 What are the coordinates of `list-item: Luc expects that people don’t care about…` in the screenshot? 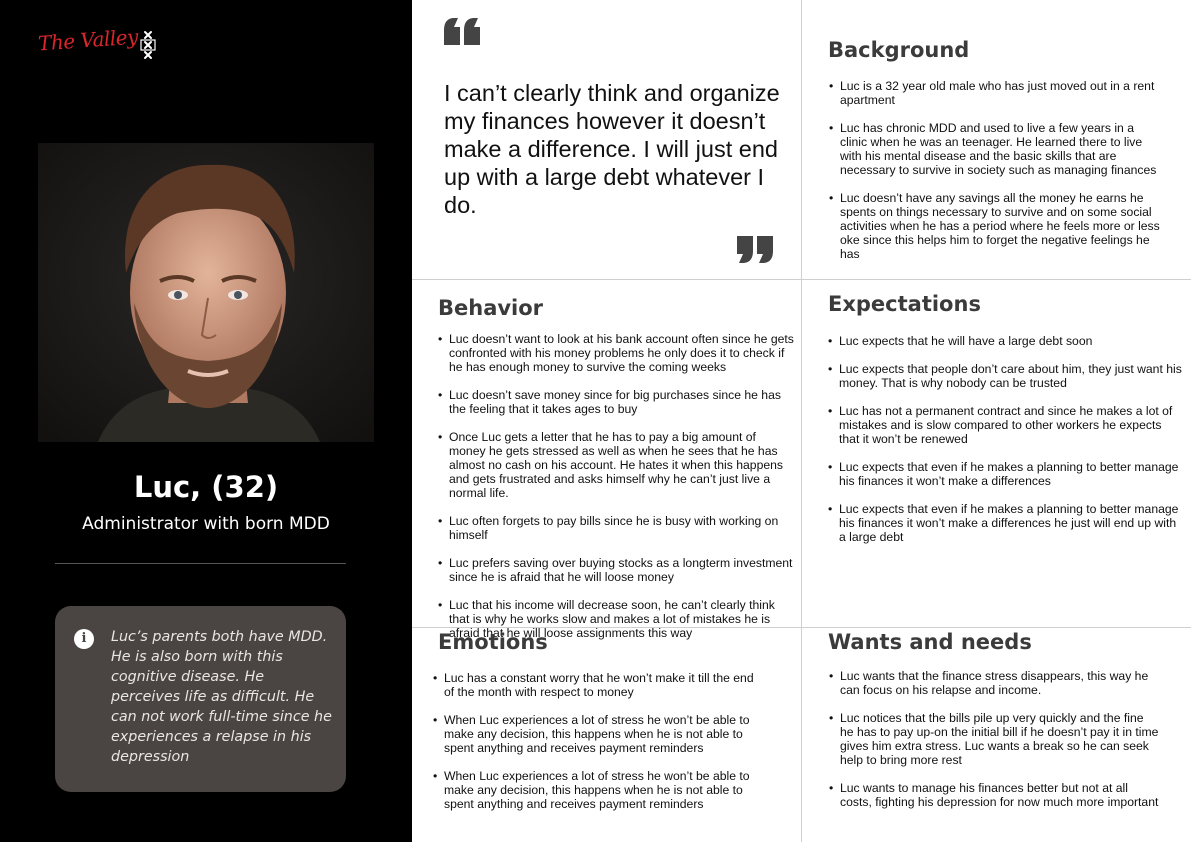 It's located at (1005, 376).